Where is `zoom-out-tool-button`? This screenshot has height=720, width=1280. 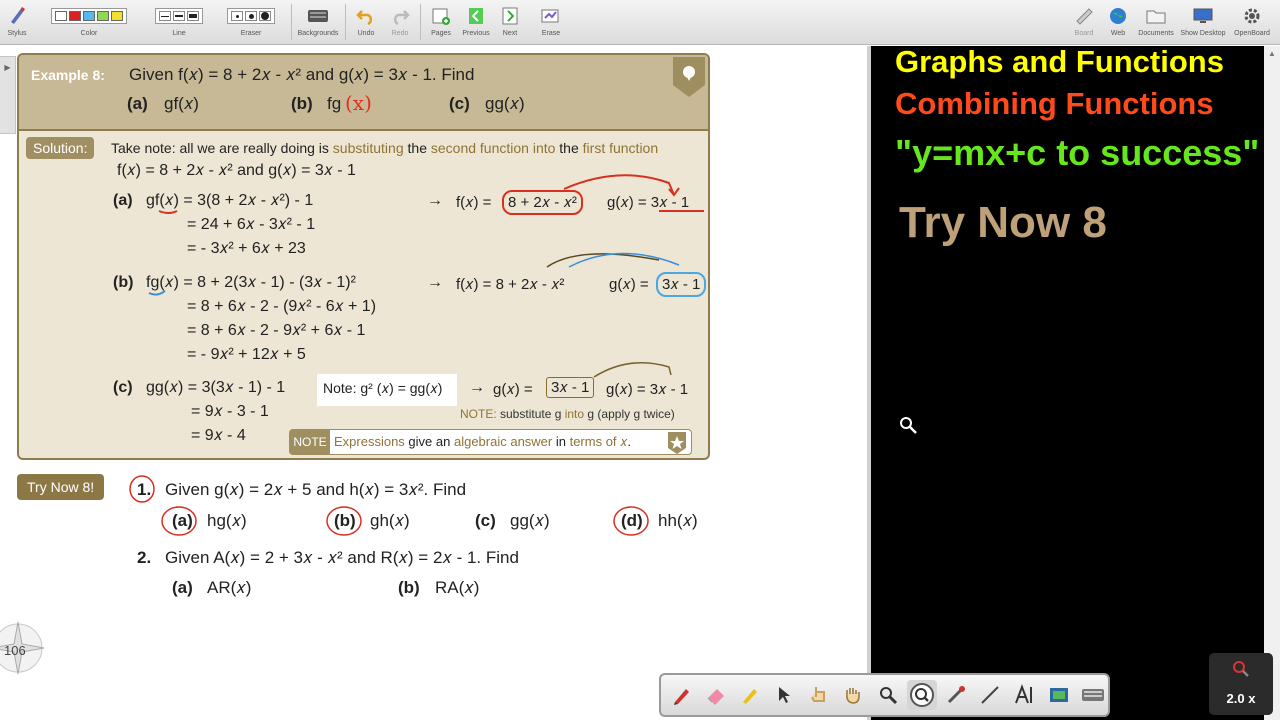 zoom-out-tool-button is located at coordinates (922, 695).